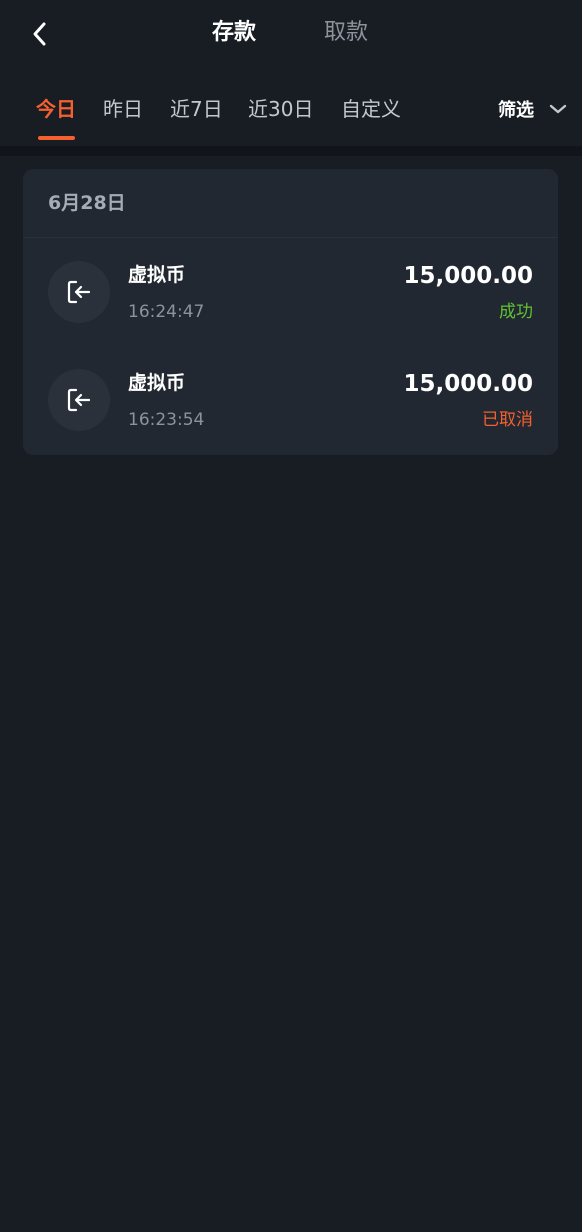  I want to click on period-tab-7days: 近7日, so click(196, 109).